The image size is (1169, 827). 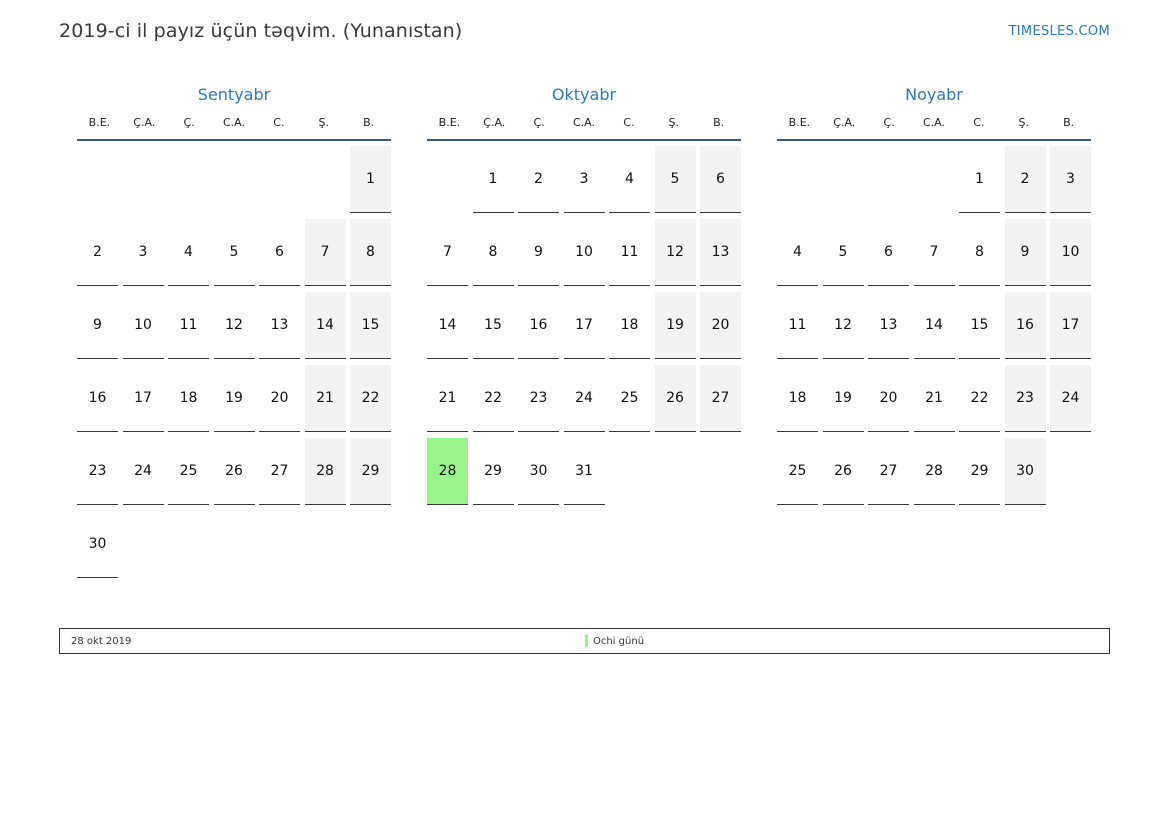 What do you see at coordinates (629, 122) in the screenshot?
I see `weekday-label: C.` at bounding box center [629, 122].